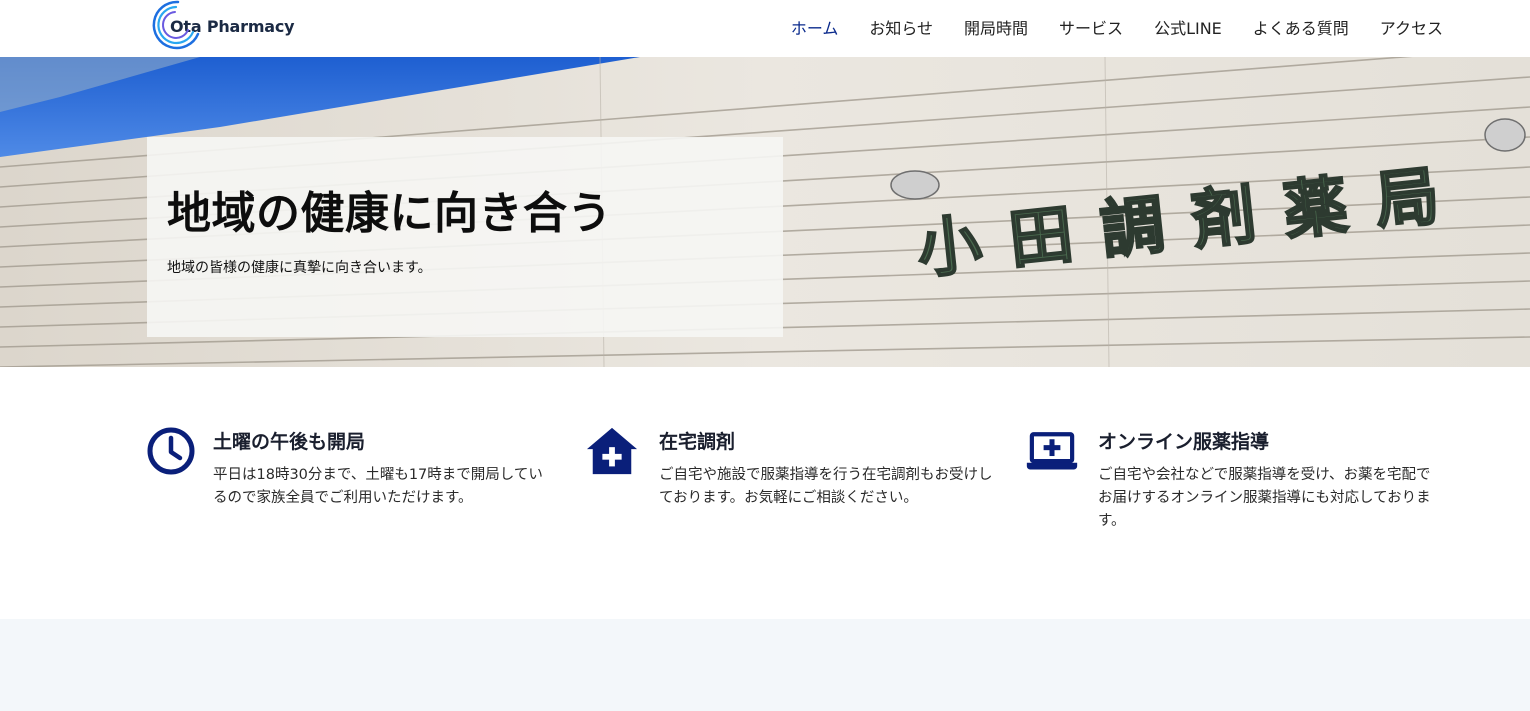 This screenshot has height=711, width=1530. I want to click on nav-home: ホーム, so click(815, 27).